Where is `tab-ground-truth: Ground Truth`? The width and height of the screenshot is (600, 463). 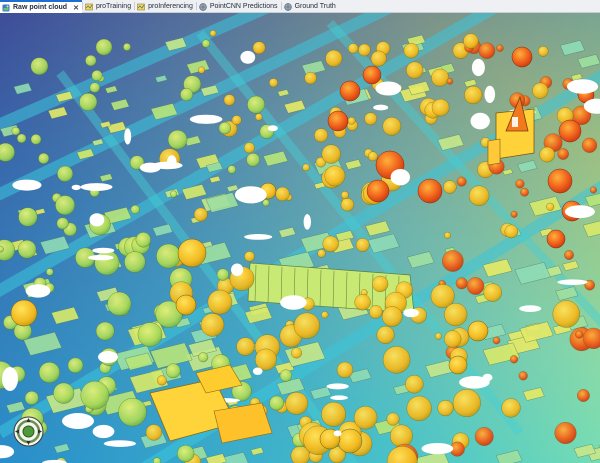 tab-ground-truth: Ground Truth is located at coordinates (310, 6).